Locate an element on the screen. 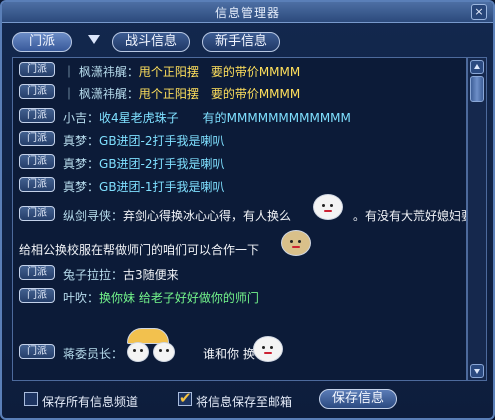 Image resolution: width=495 pixels, height=420 pixels. message-text: 换你妹 给老子好好做你的师门 is located at coordinates (179, 298).